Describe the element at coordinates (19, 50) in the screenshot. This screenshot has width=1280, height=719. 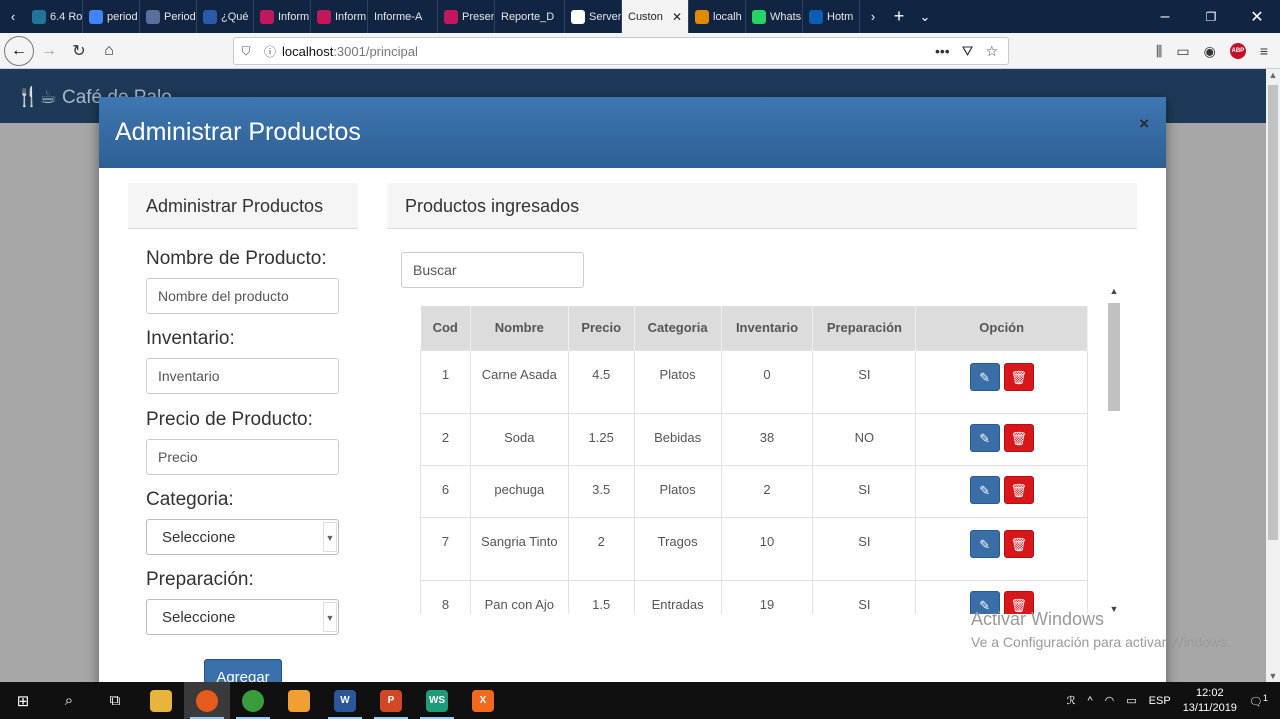
I see `back-button: ←` at that location.